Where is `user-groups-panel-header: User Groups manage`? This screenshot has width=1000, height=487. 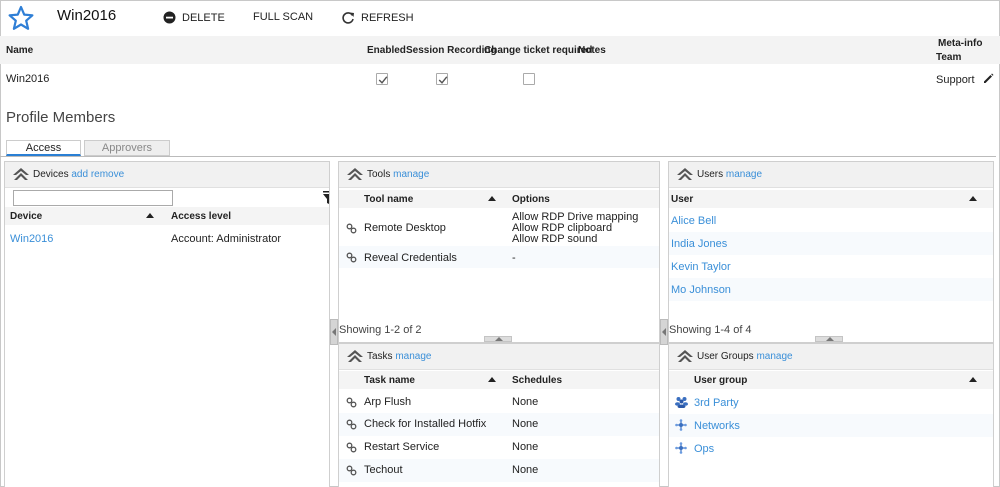 user-groups-panel-header: User Groups manage is located at coordinates (831, 357).